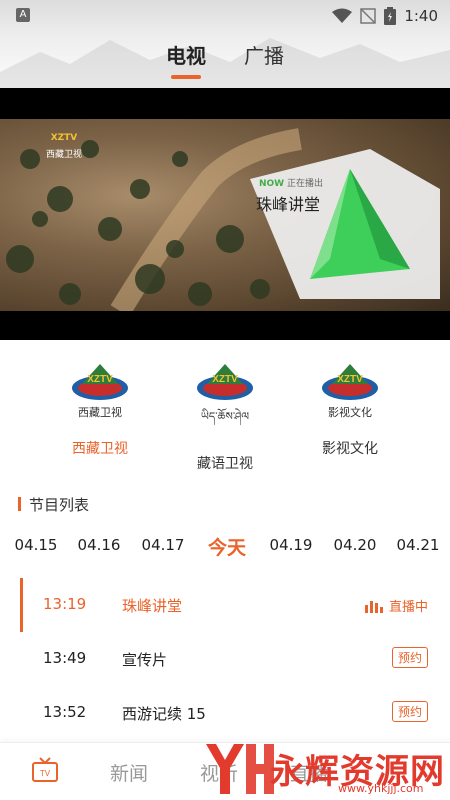 The image size is (450, 800). What do you see at coordinates (65, 604) in the screenshot?
I see `program-time: 13:19` at bounding box center [65, 604].